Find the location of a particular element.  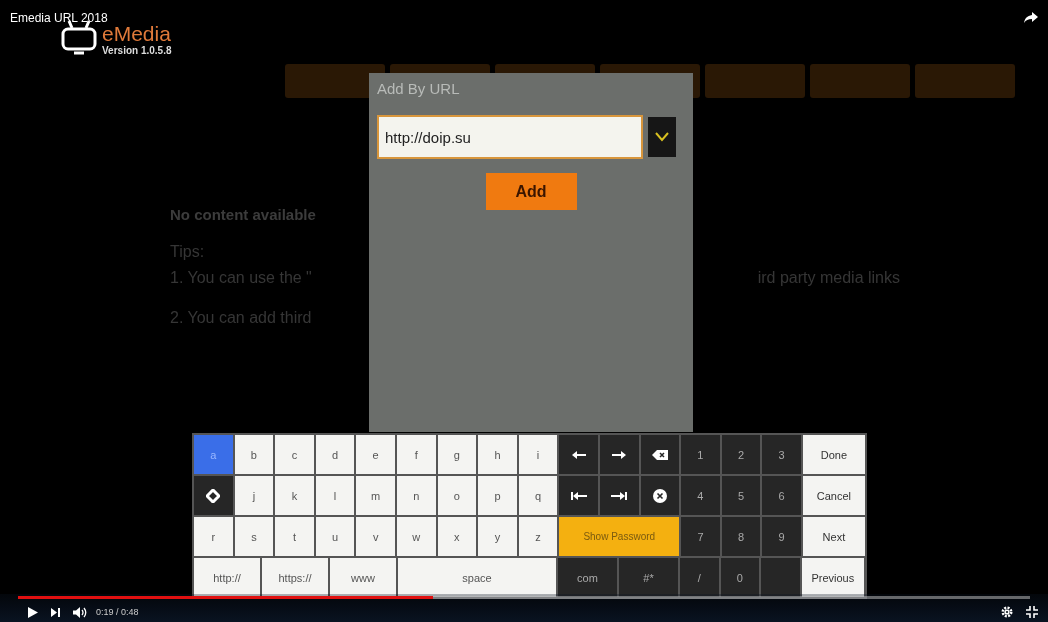

keyboard-key: #* is located at coordinates (648, 577).